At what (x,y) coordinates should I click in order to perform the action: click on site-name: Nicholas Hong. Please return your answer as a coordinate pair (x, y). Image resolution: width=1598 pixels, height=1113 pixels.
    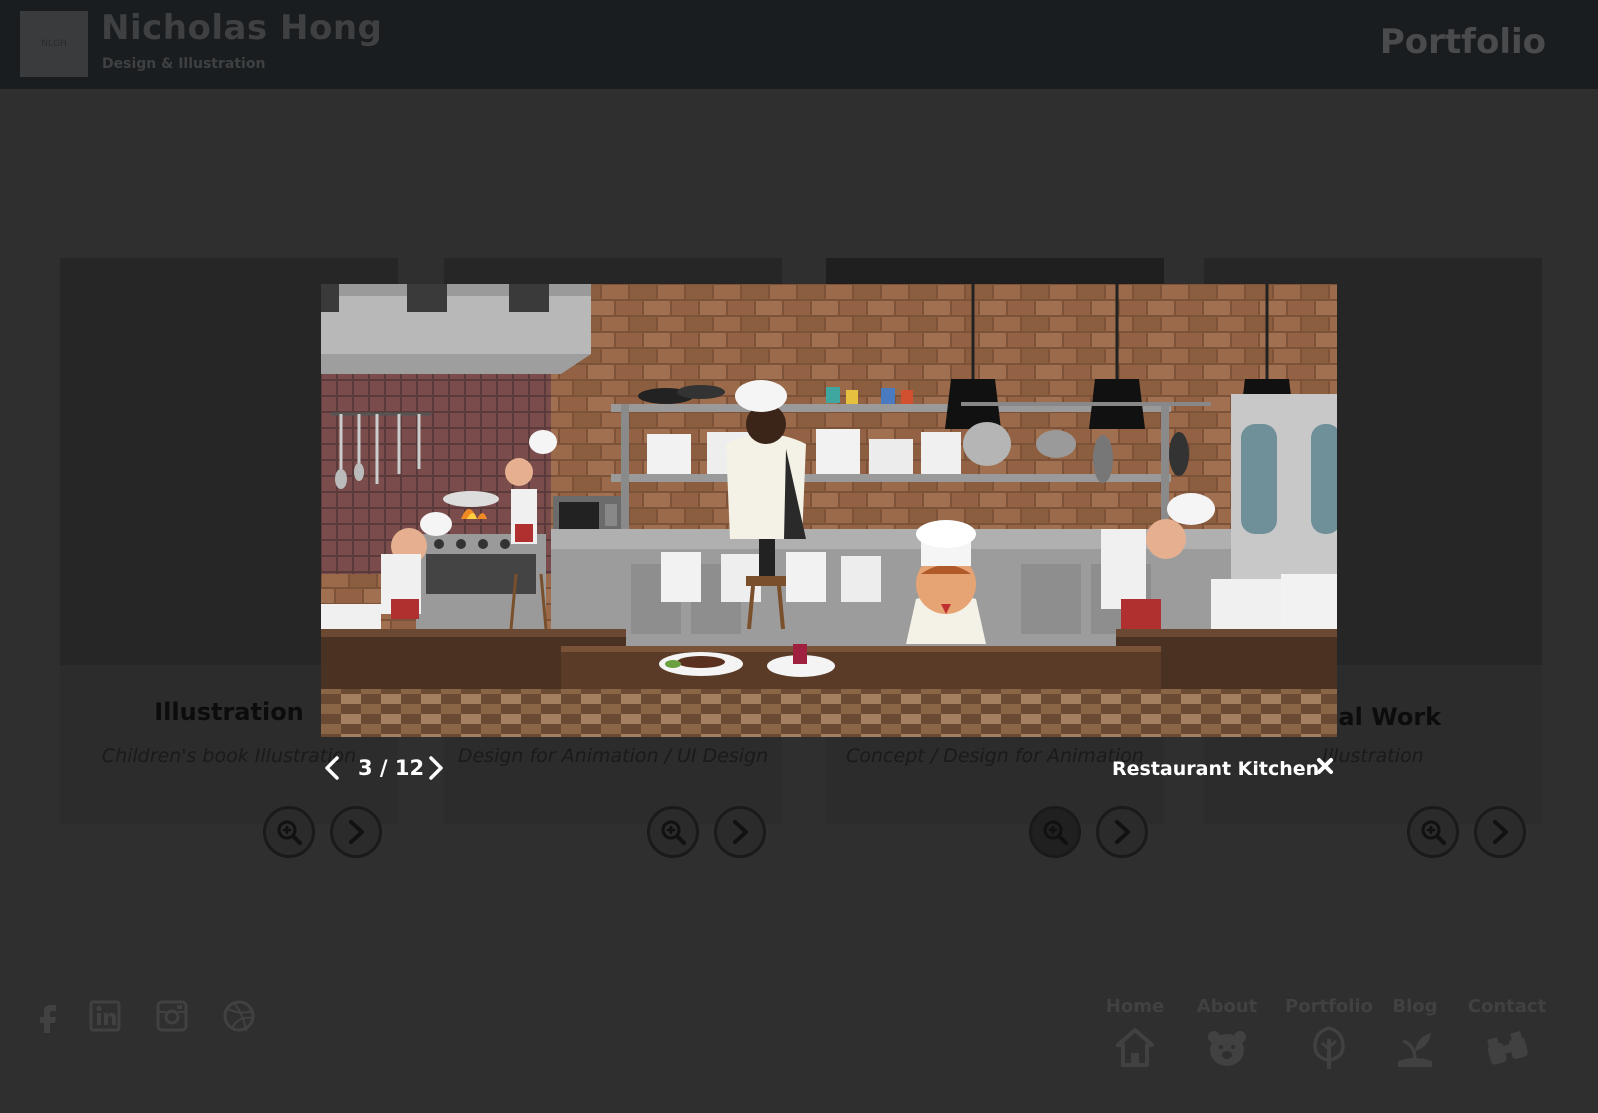
    Looking at the image, I should click on (241, 28).